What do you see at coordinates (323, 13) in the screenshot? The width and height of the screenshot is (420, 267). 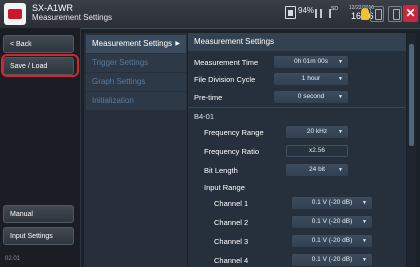 I see `signal-icon` at bounding box center [323, 13].